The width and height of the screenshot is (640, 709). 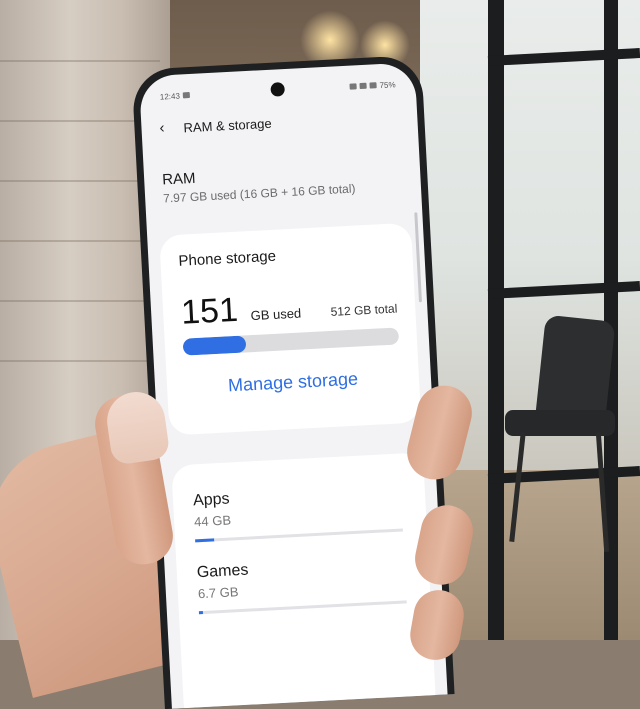 I want to click on window-frame, so click(x=496, y=320).